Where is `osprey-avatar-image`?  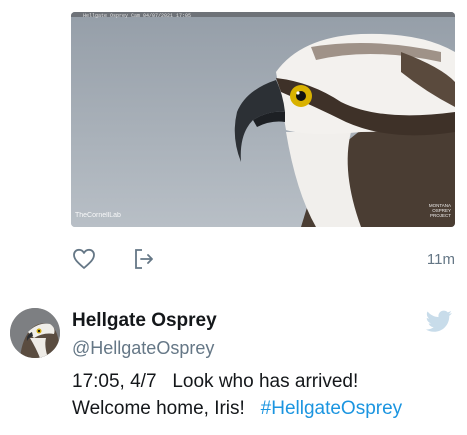 osprey-avatar-image is located at coordinates (35, 333).